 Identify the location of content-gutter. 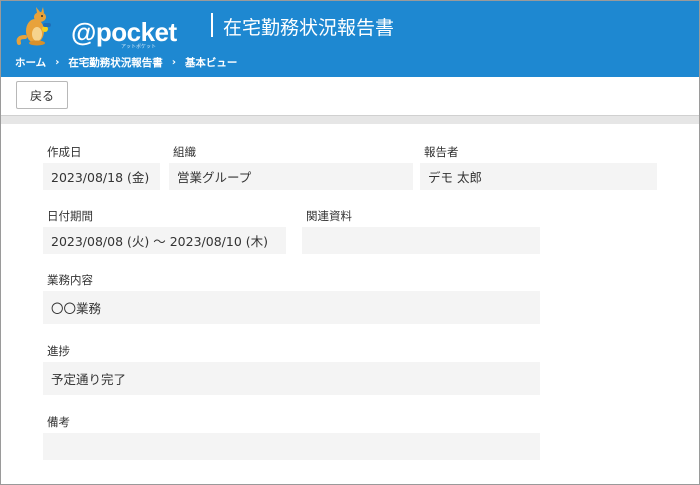
(350, 120).